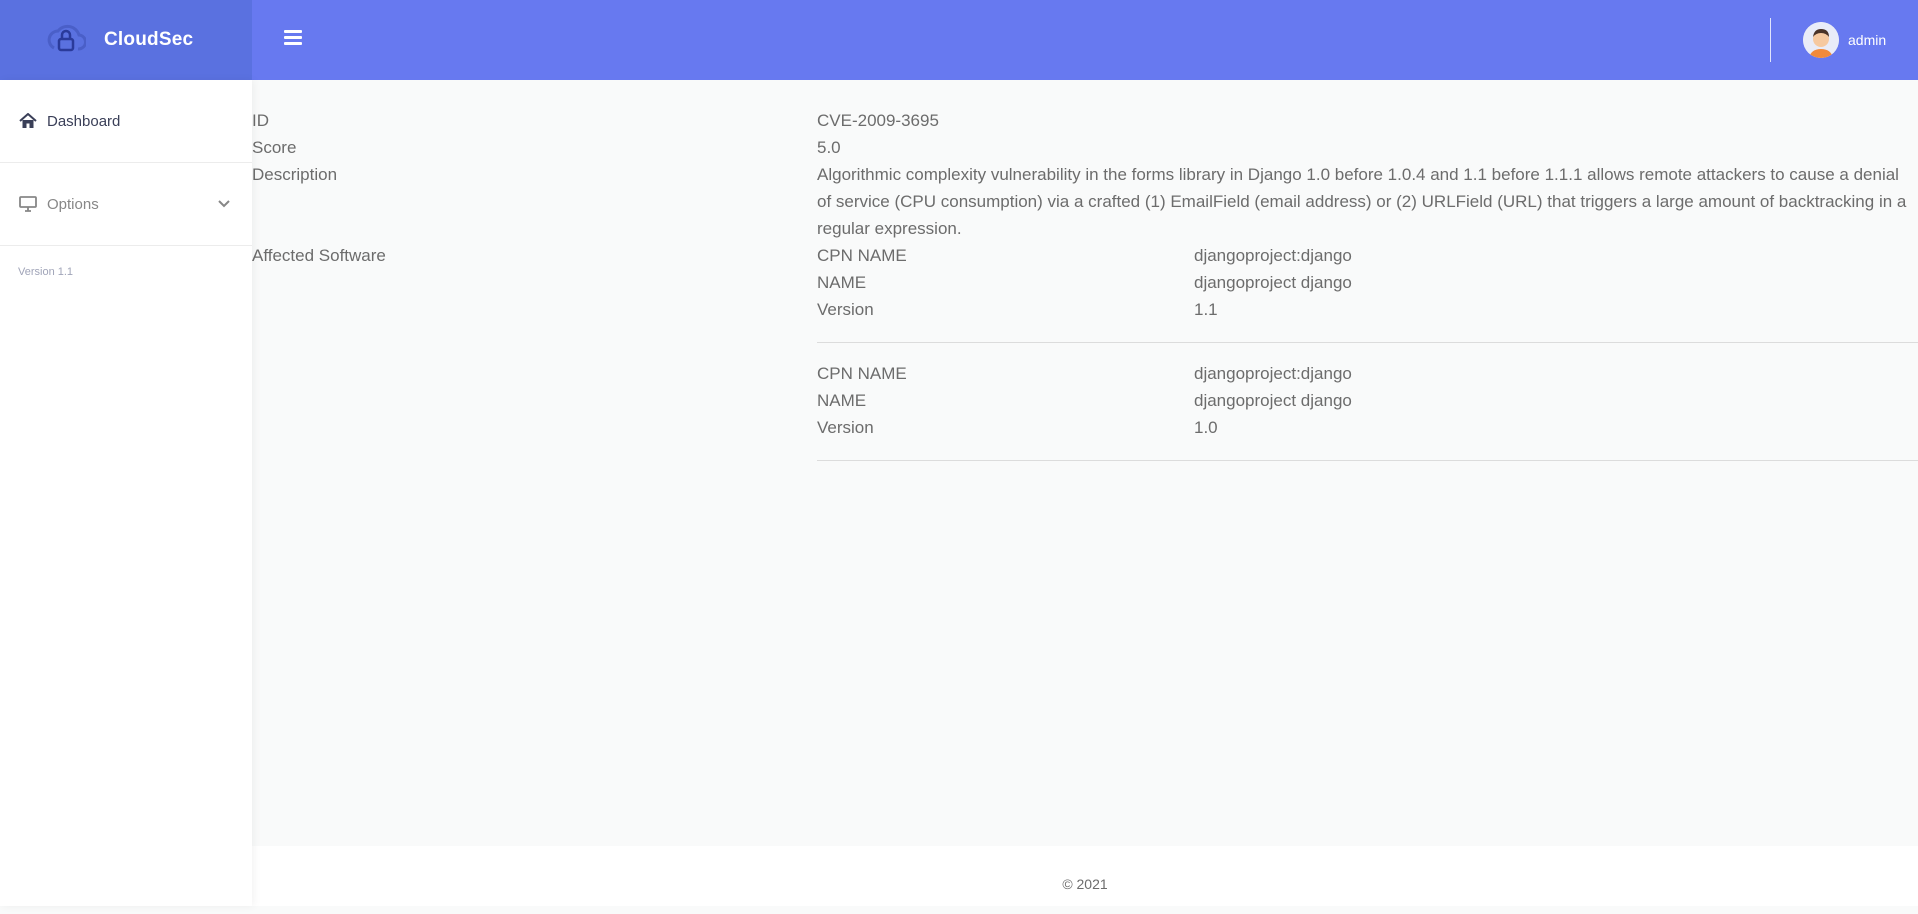 The image size is (1918, 914). I want to click on top-bar: admin, so click(1085, 40).